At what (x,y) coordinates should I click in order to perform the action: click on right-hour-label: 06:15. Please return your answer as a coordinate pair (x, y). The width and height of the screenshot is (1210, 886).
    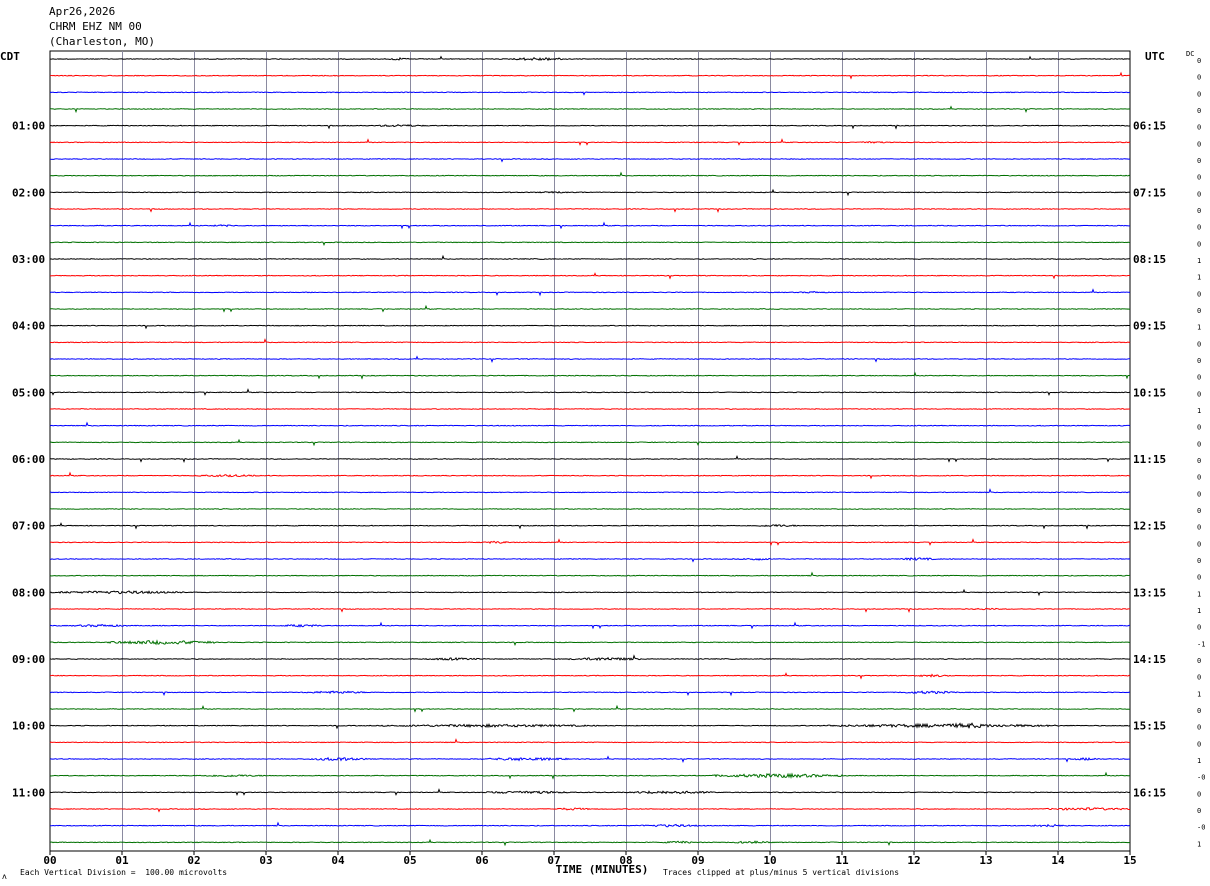
    Looking at the image, I should click on (1149, 126).